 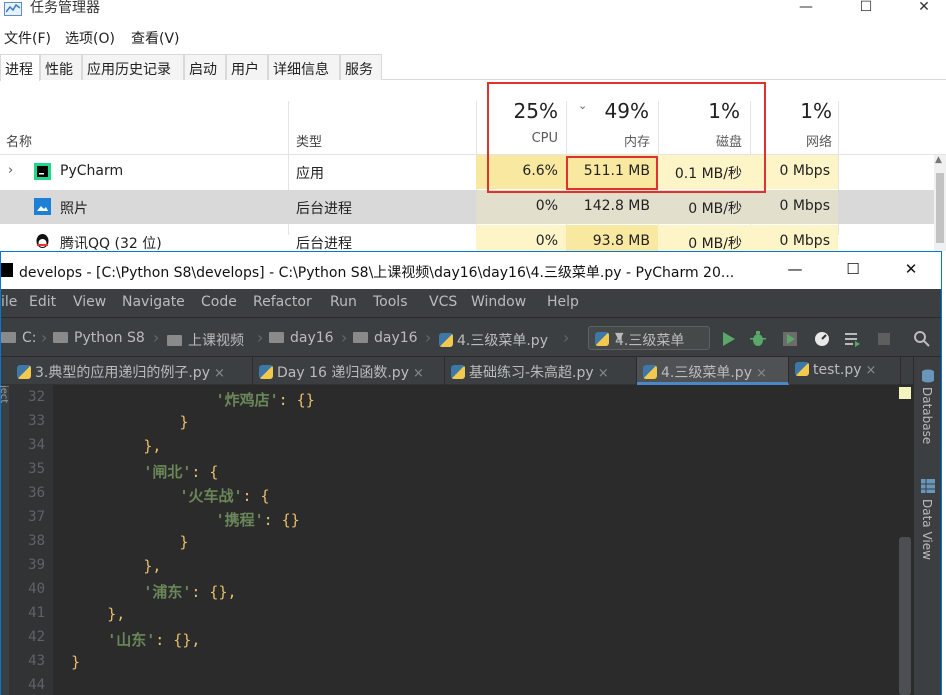 What do you see at coordinates (155, 38) in the screenshot?
I see `menu-view: 查看(V)` at bounding box center [155, 38].